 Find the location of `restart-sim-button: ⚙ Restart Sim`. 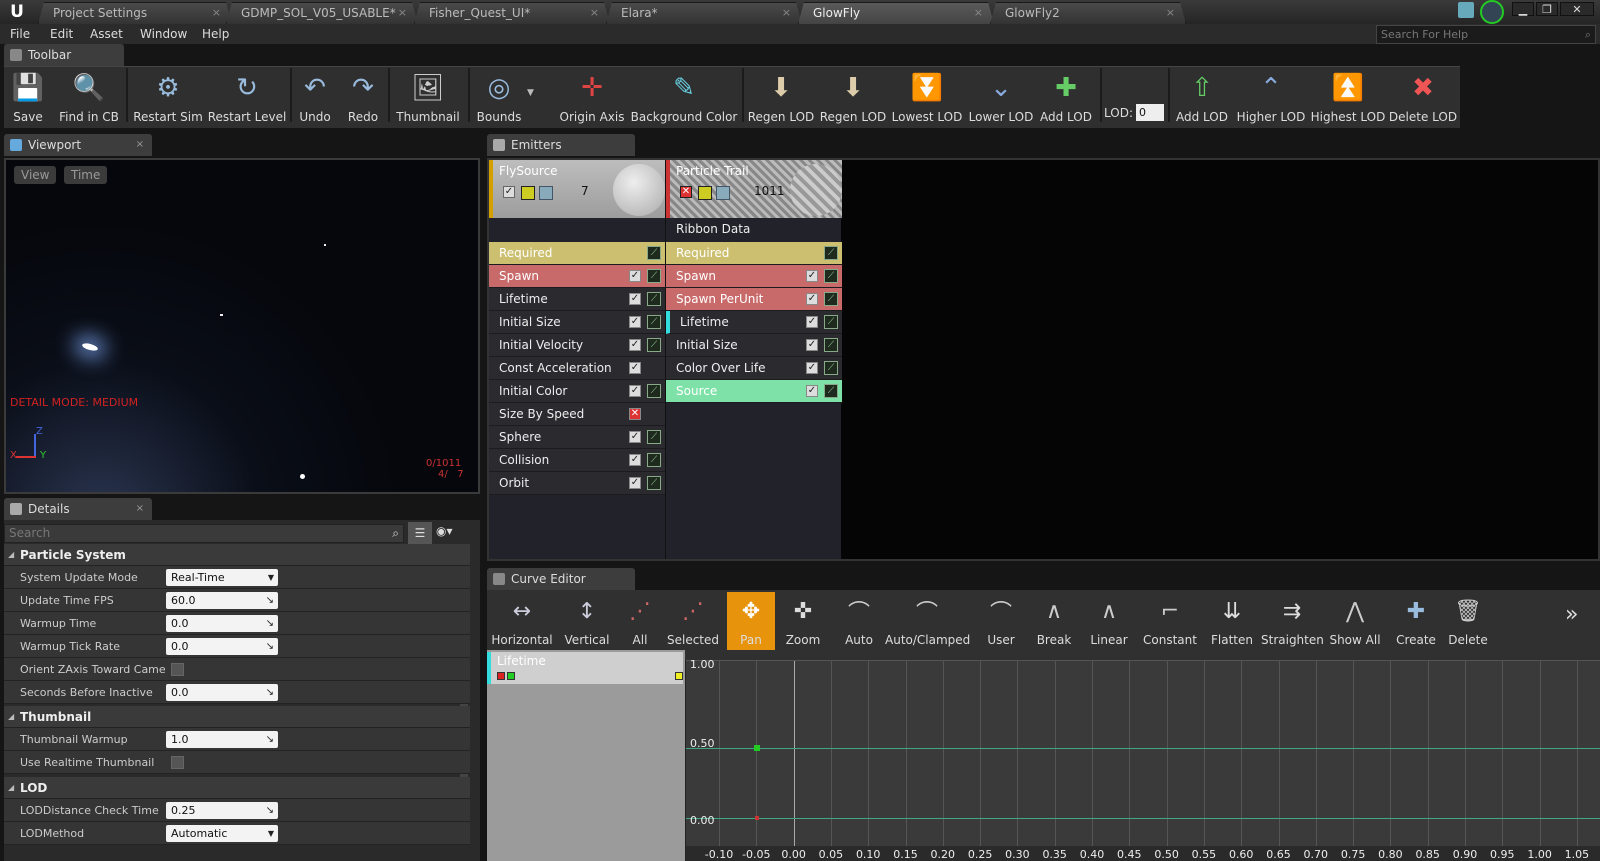

restart-sim-button: ⚙ Restart Sim is located at coordinates (168, 97).